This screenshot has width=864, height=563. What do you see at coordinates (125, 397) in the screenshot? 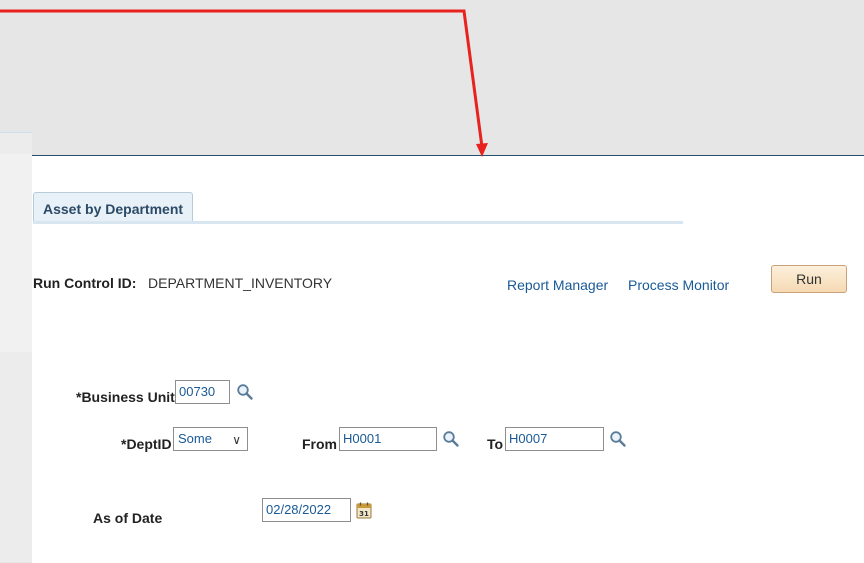
I see `business-unit-label: *Business Unit` at bounding box center [125, 397].